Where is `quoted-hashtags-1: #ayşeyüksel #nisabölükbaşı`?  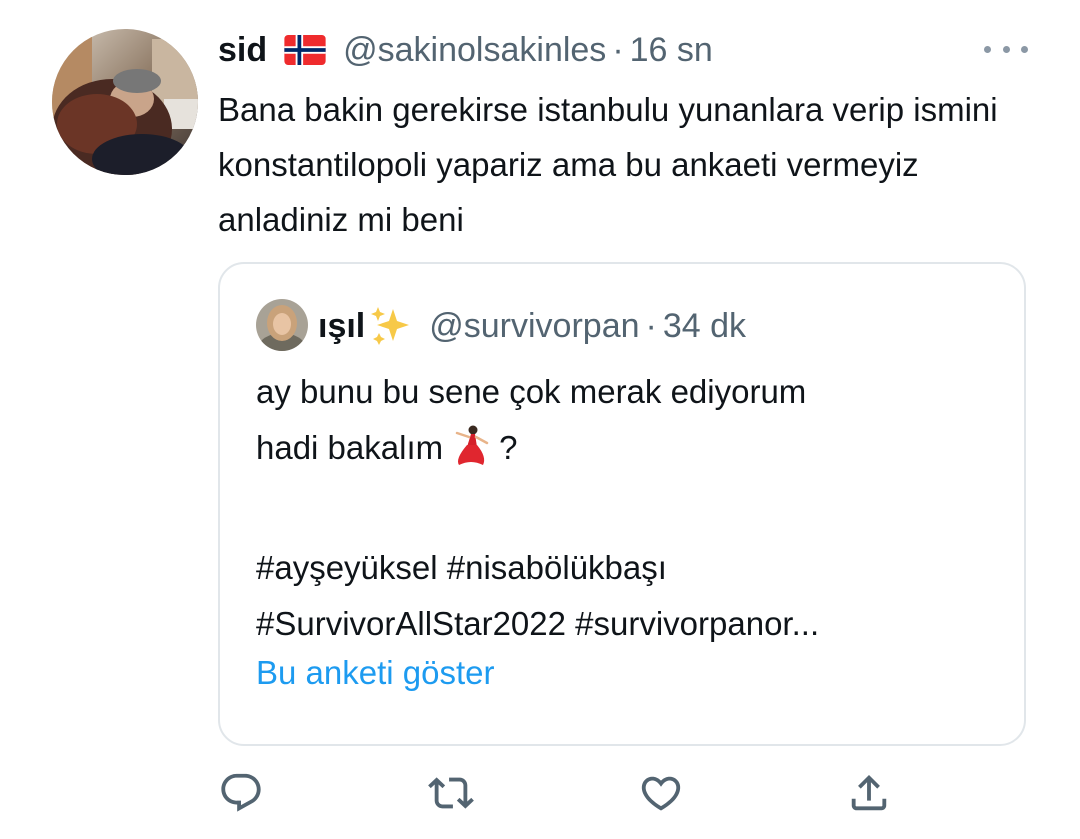
quoted-hashtags-1: #ayşeyüksel #nisabölükbaşı is located at coordinates (631, 568).